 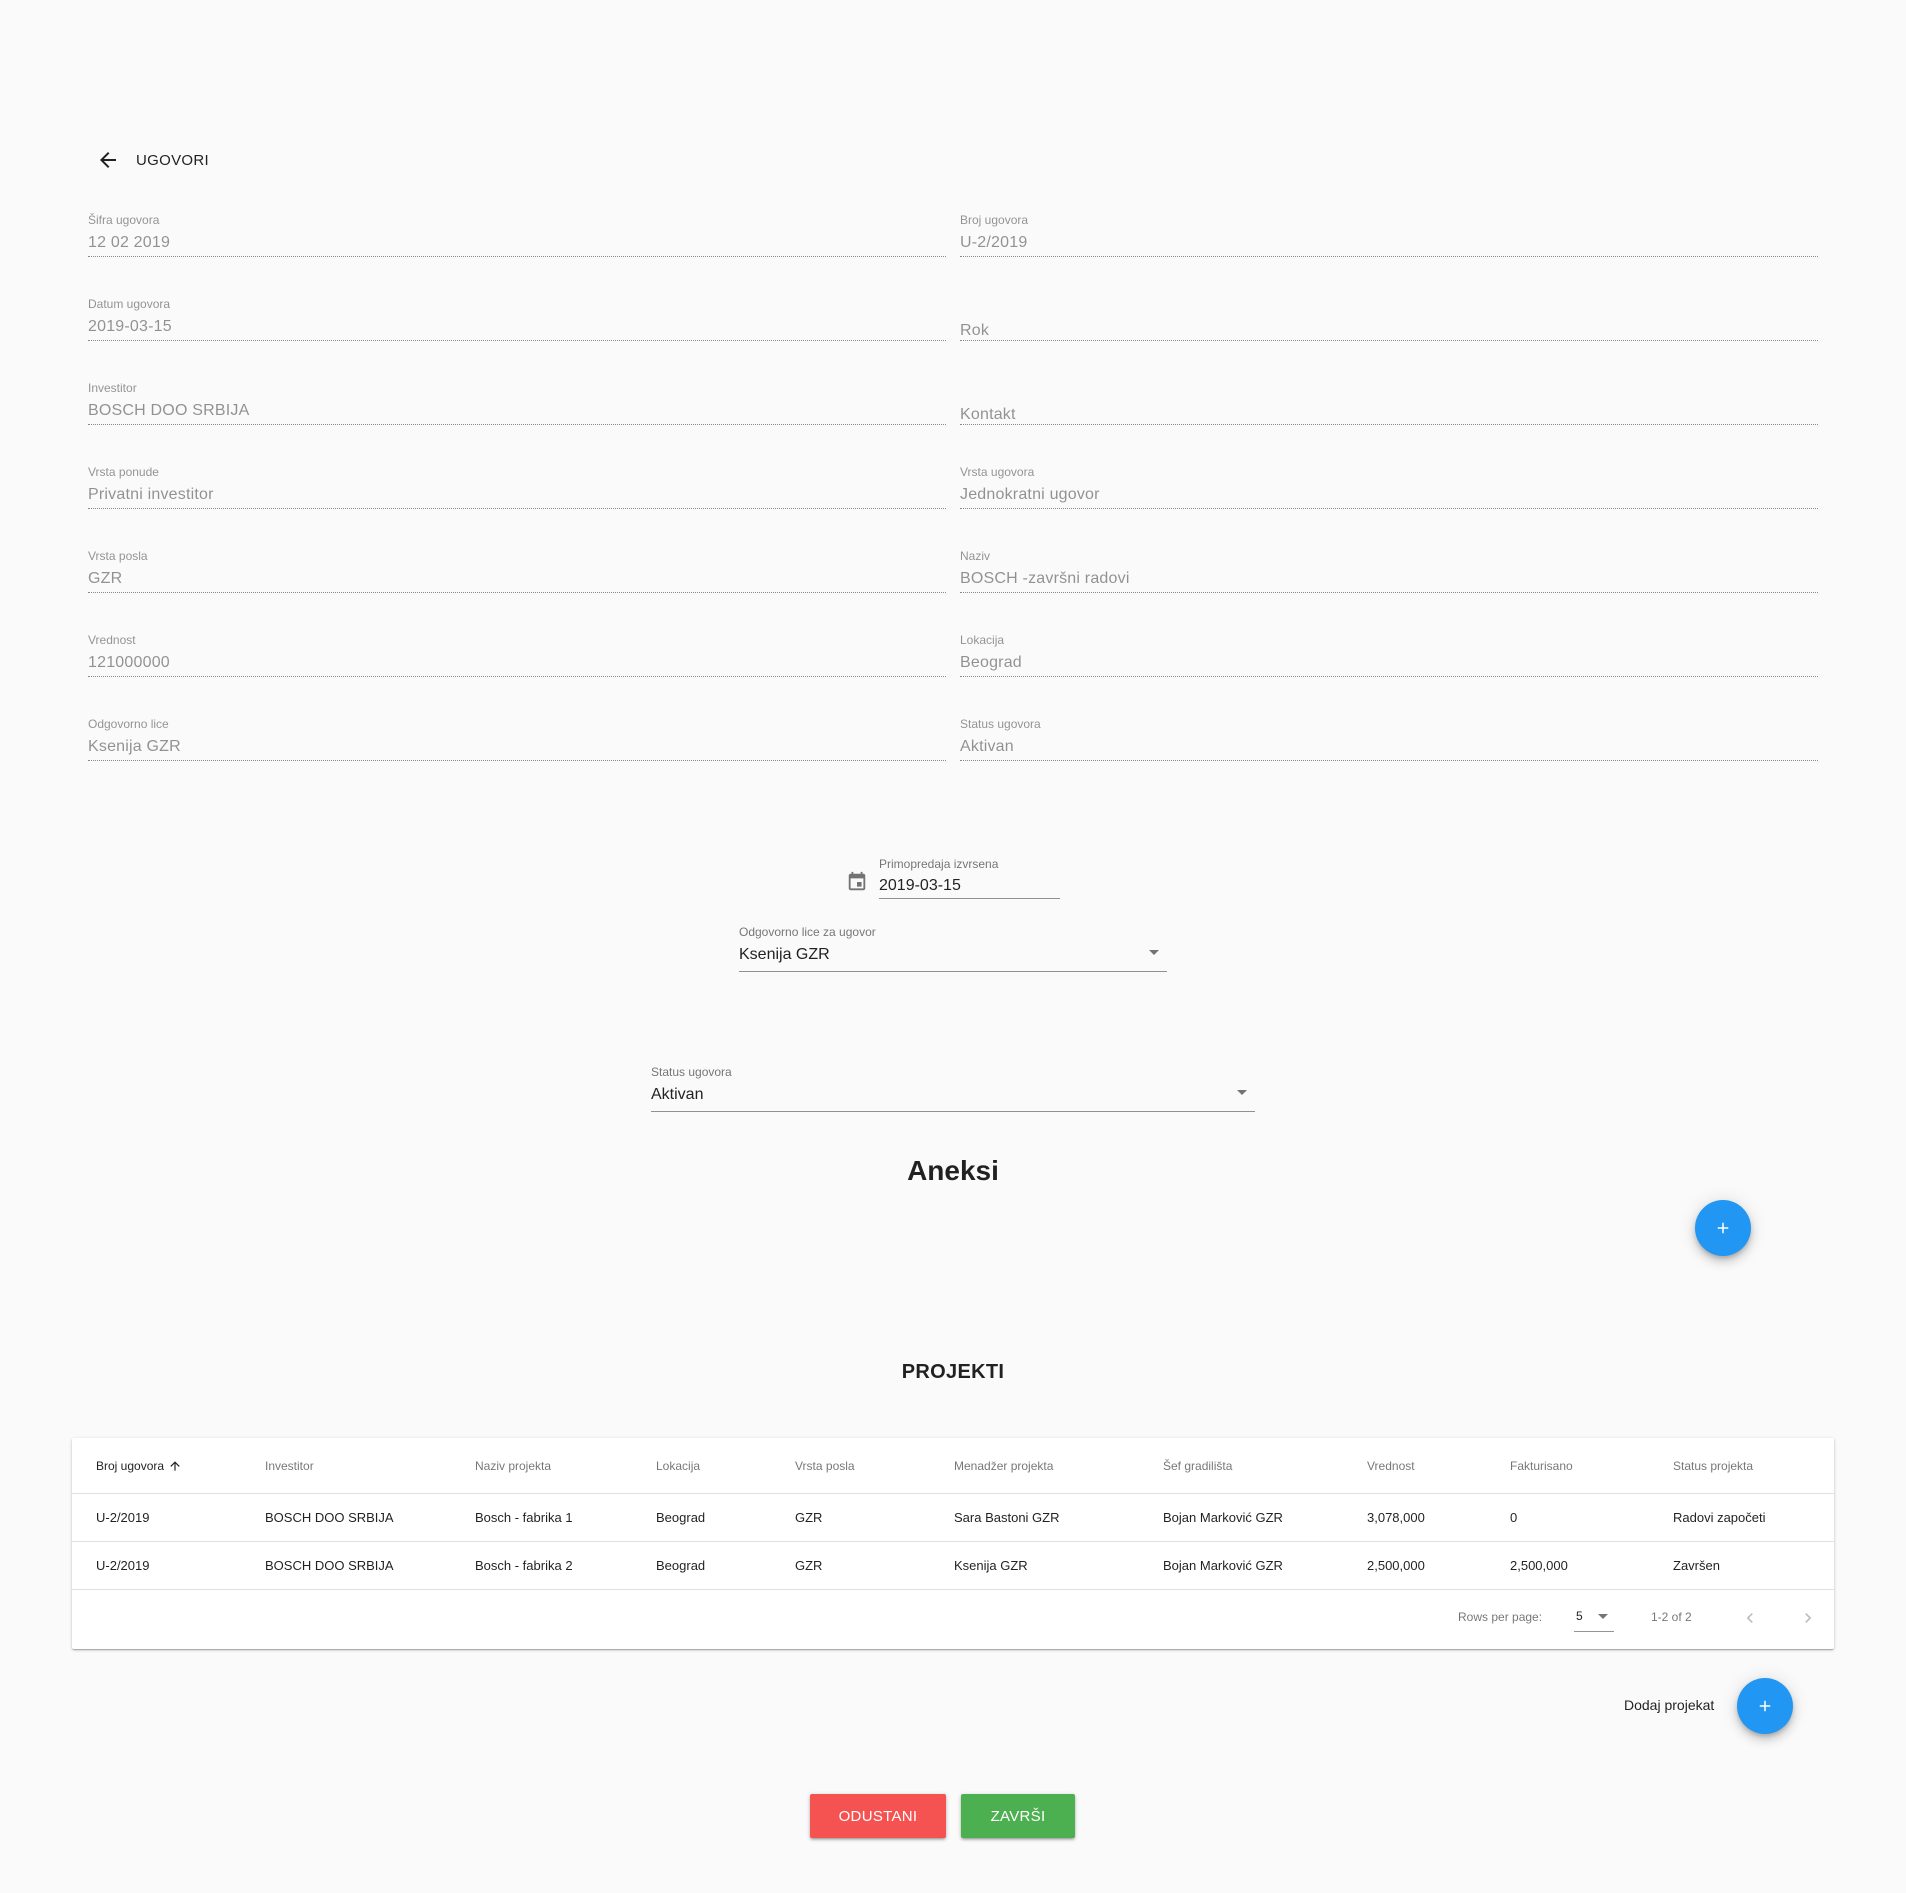 What do you see at coordinates (1669, 1705) in the screenshot?
I see `add-project-label: Dodaj projekat` at bounding box center [1669, 1705].